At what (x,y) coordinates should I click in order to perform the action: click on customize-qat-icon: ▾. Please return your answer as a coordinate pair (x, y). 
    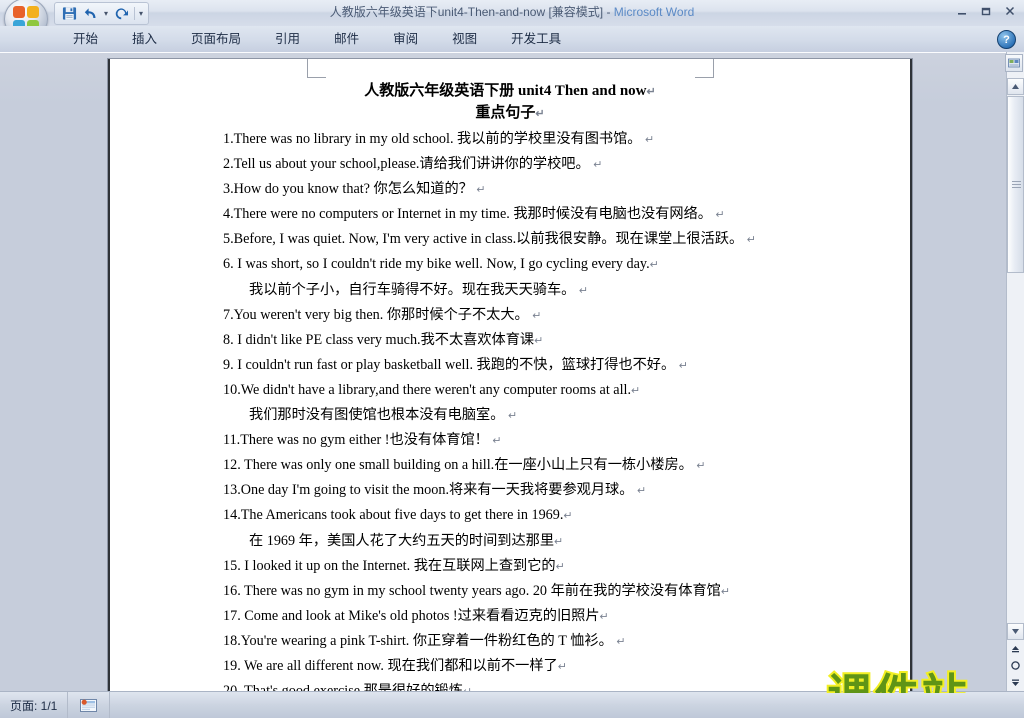
    Looking at the image, I should click on (141, 13).